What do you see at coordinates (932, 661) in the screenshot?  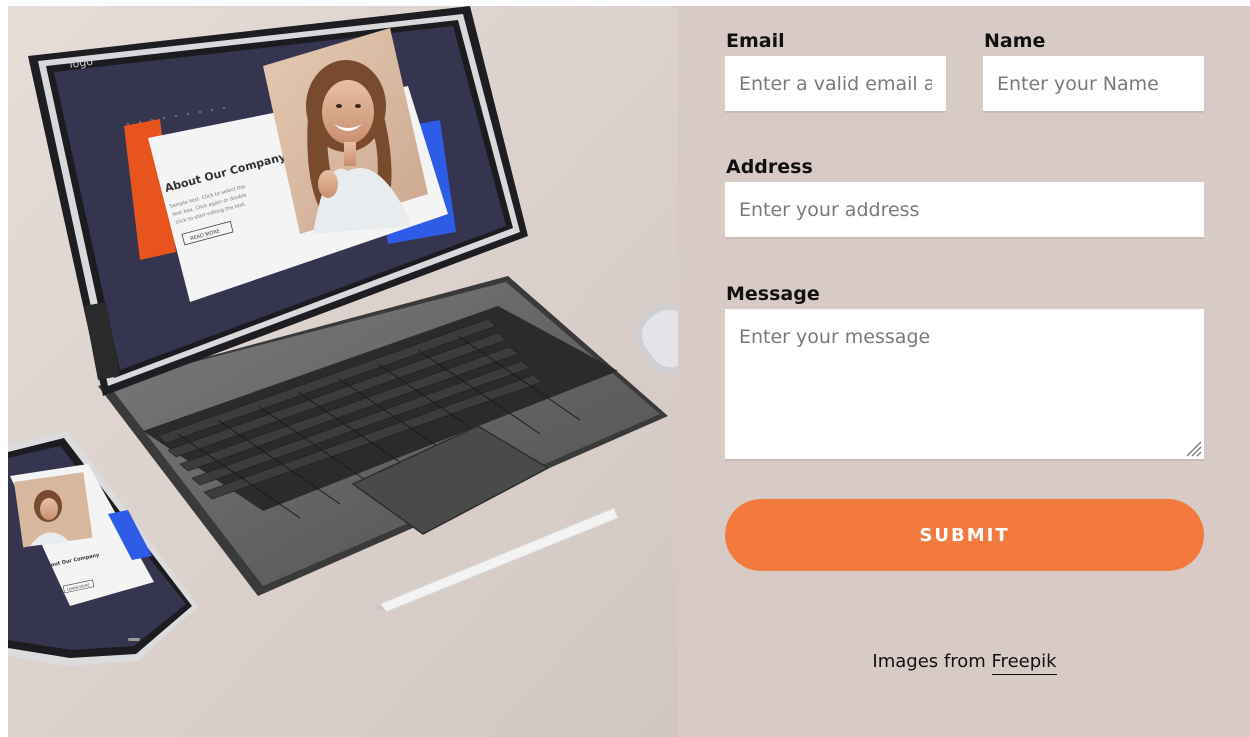 I see `credit-prefix: Images from` at bounding box center [932, 661].